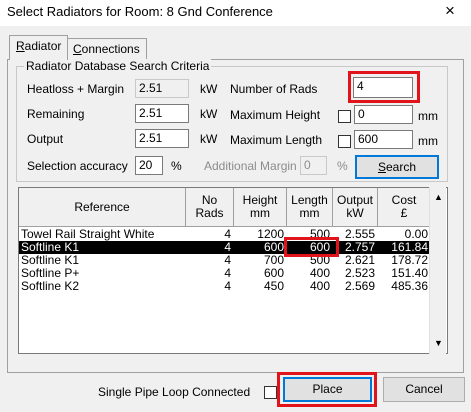 The image size is (471, 412). I want to click on heatloss-label: Heatloss + Margin, so click(76, 89).